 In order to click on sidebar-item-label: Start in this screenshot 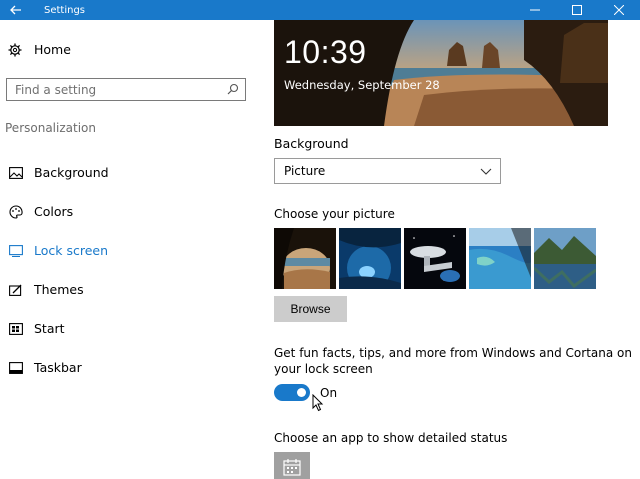, I will do `click(49, 328)`.